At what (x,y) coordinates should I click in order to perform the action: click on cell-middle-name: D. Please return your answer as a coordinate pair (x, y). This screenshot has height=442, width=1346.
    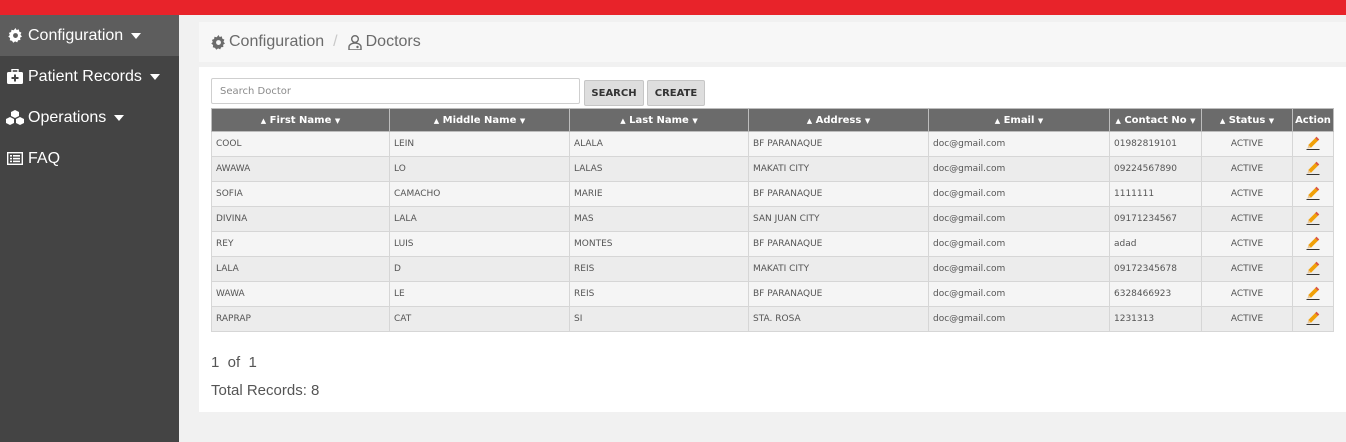
    Looking at the image, I should click on (479, 269).